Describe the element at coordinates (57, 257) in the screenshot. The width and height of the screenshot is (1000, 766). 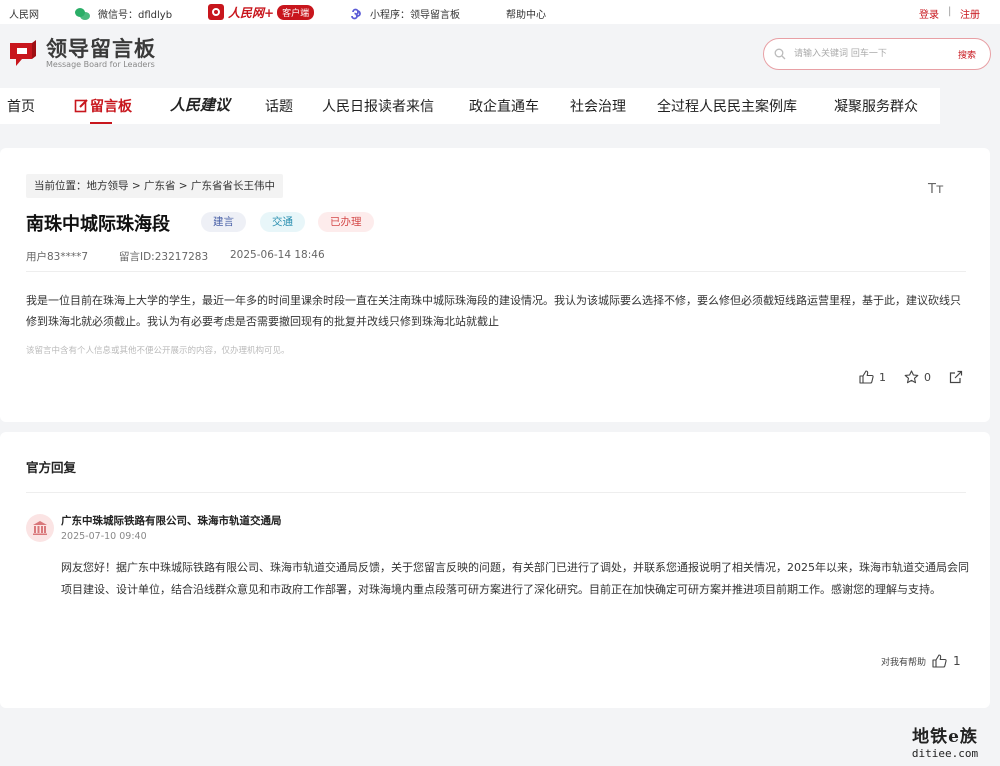
I see `post-user: 用户83****7` at that location.